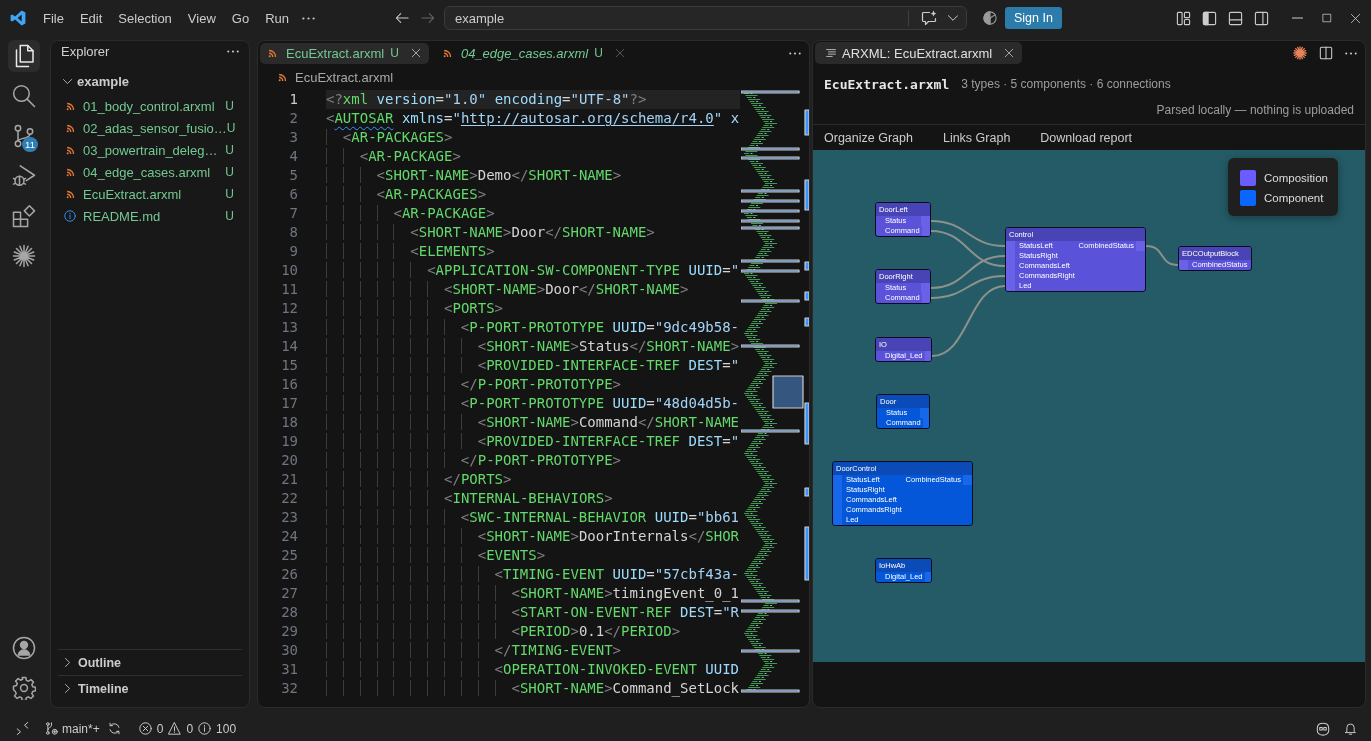  What do you see at coordinates (868, 137) in the screenshot?
I see `toolbar-button: Organize Graph` at bounding box center [868, 137].